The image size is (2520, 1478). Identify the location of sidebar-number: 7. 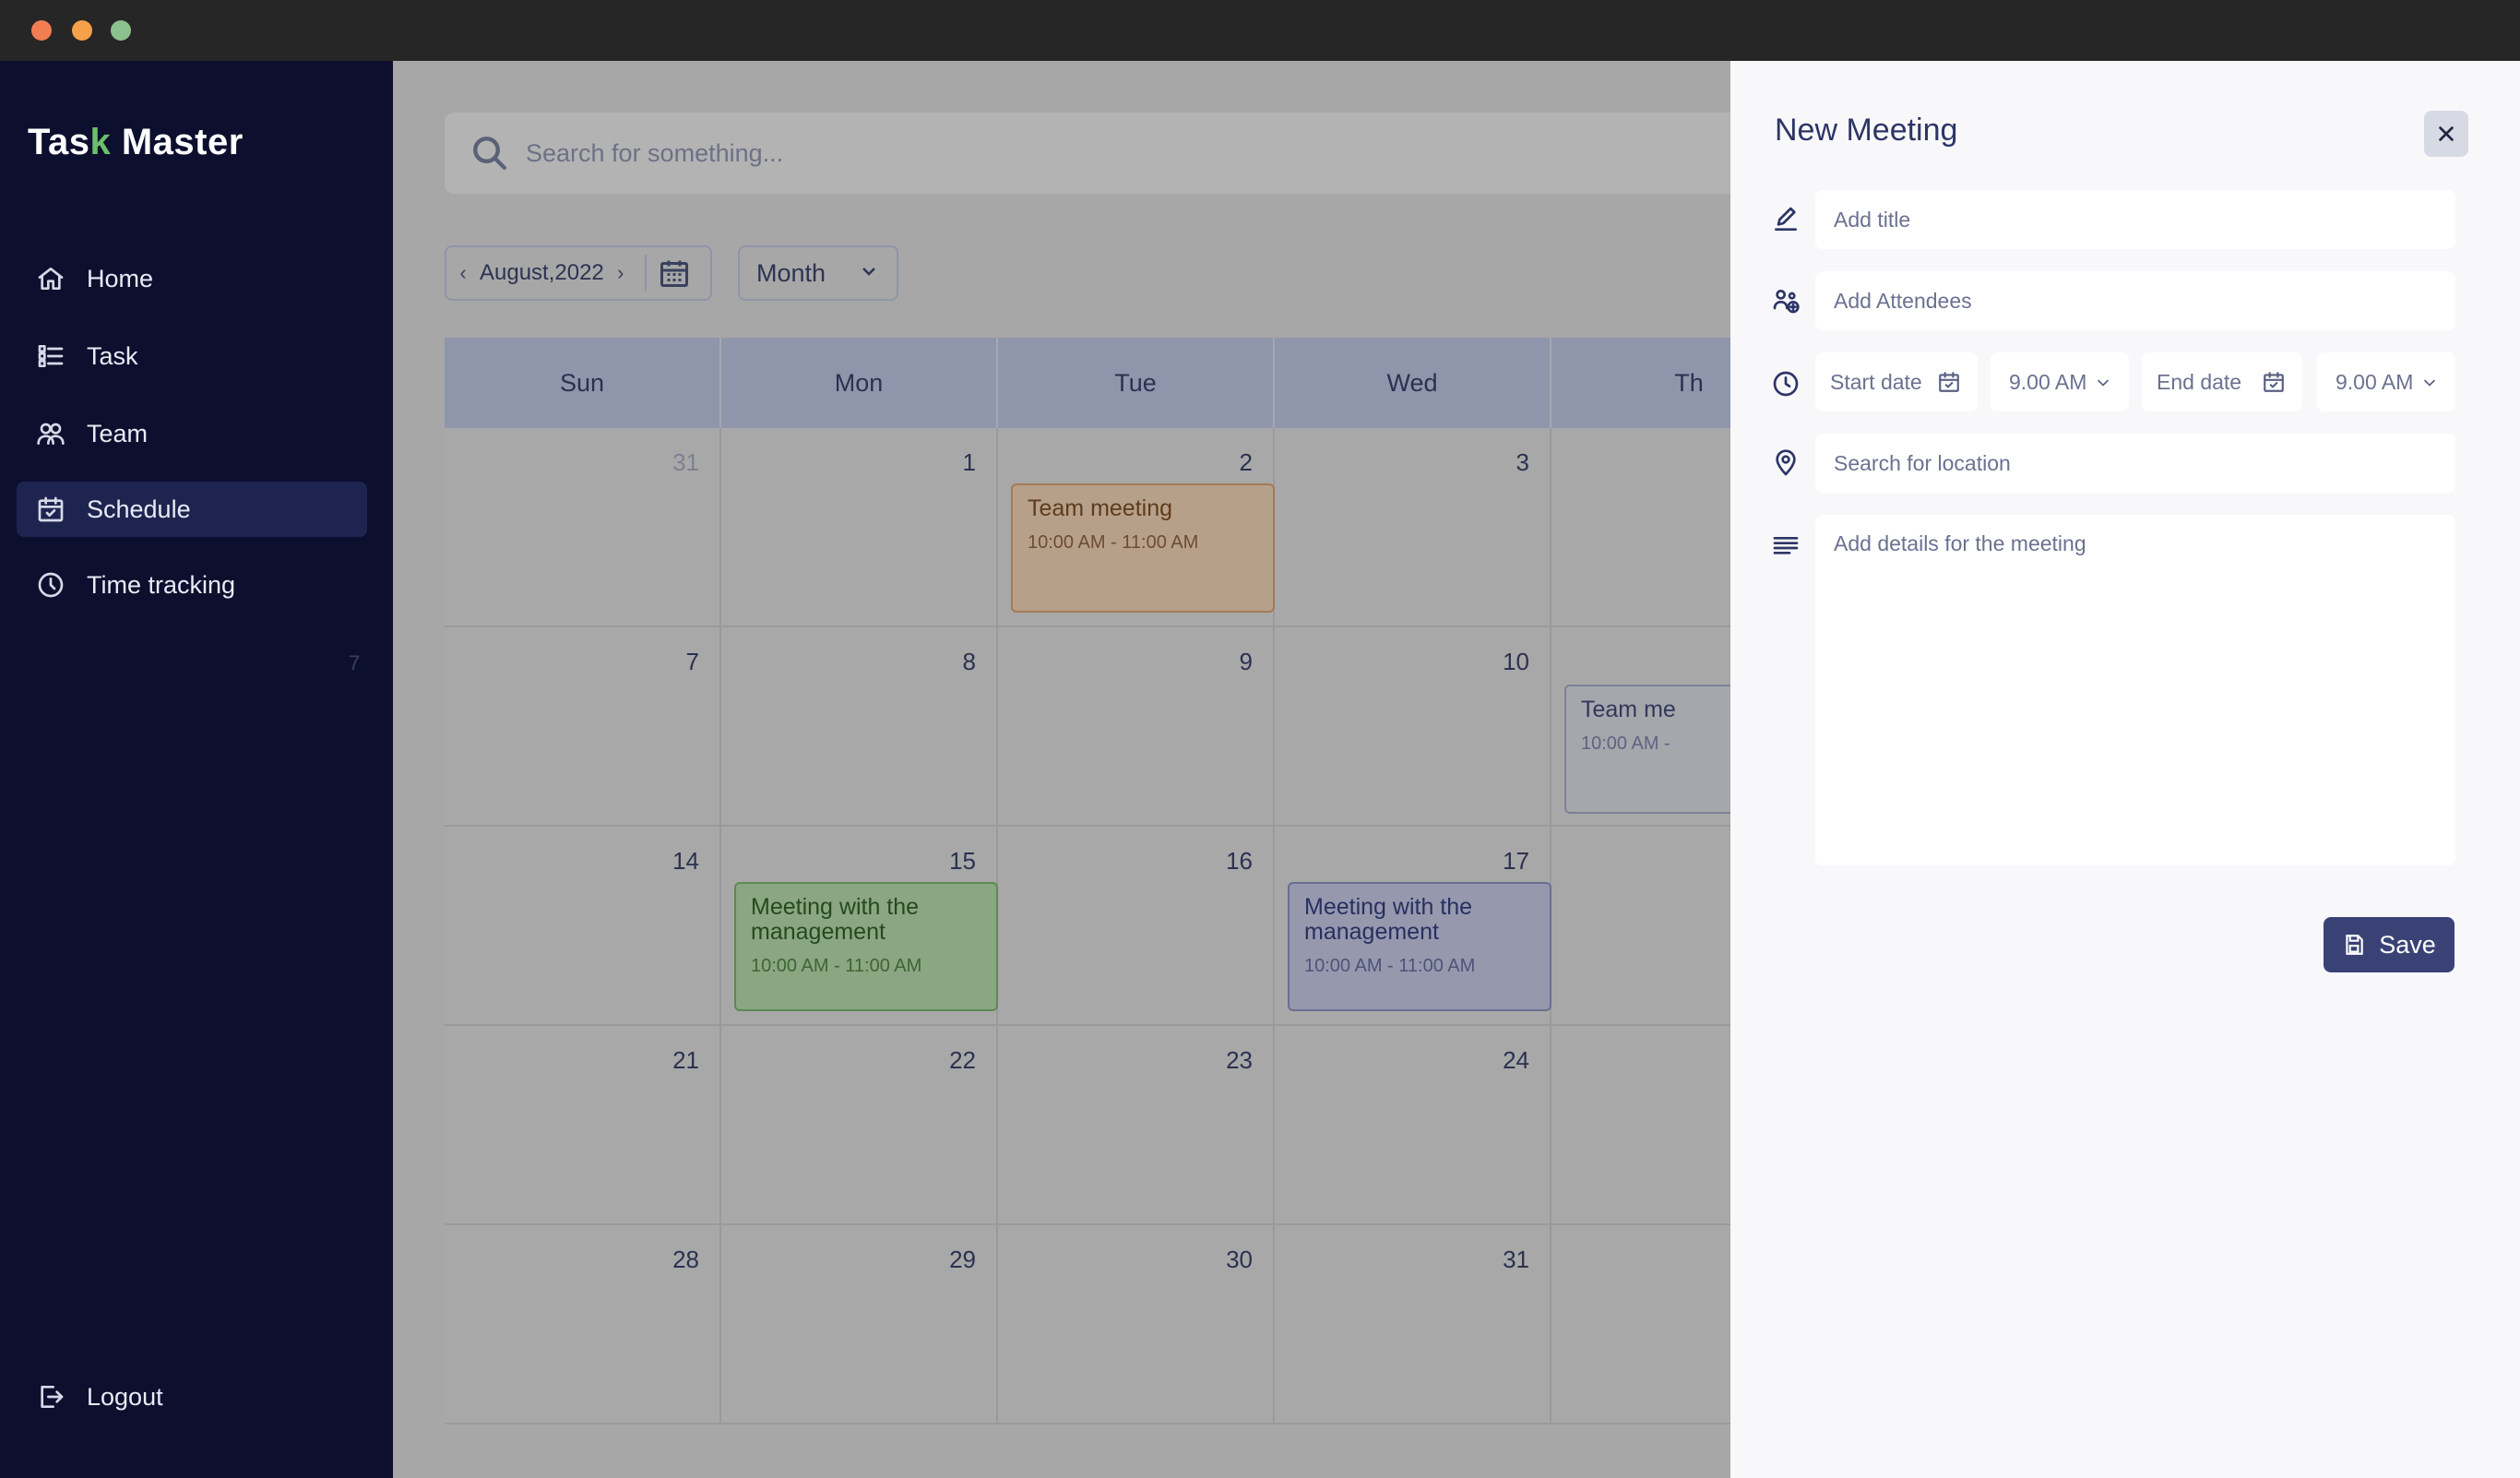
(355, 663).